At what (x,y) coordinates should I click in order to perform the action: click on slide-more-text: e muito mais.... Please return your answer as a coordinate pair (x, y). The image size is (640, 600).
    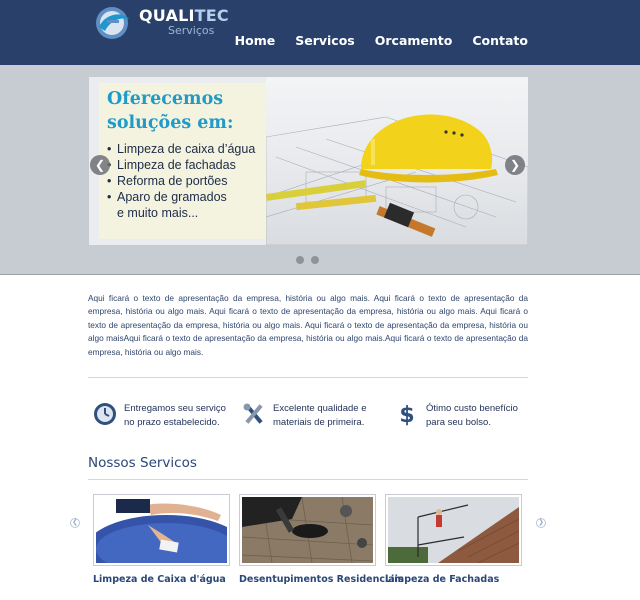
    Looking at the image, I should click on (158, 213).